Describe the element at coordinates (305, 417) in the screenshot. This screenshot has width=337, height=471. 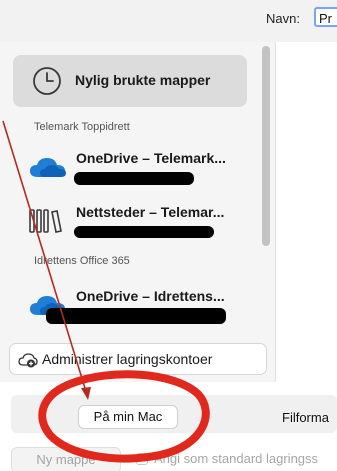
I see `file-format-label: Filforma` at that location.